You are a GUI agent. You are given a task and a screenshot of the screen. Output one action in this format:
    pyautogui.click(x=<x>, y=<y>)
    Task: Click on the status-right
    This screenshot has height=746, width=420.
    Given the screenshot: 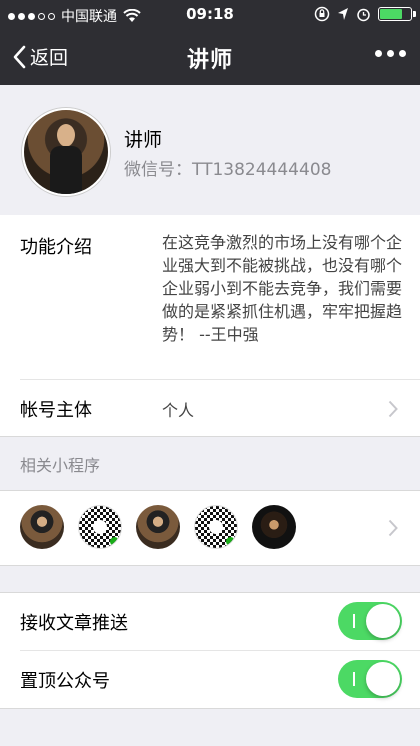 What is the action you would take?
    pyautogui.click(x=365, y=14)
    